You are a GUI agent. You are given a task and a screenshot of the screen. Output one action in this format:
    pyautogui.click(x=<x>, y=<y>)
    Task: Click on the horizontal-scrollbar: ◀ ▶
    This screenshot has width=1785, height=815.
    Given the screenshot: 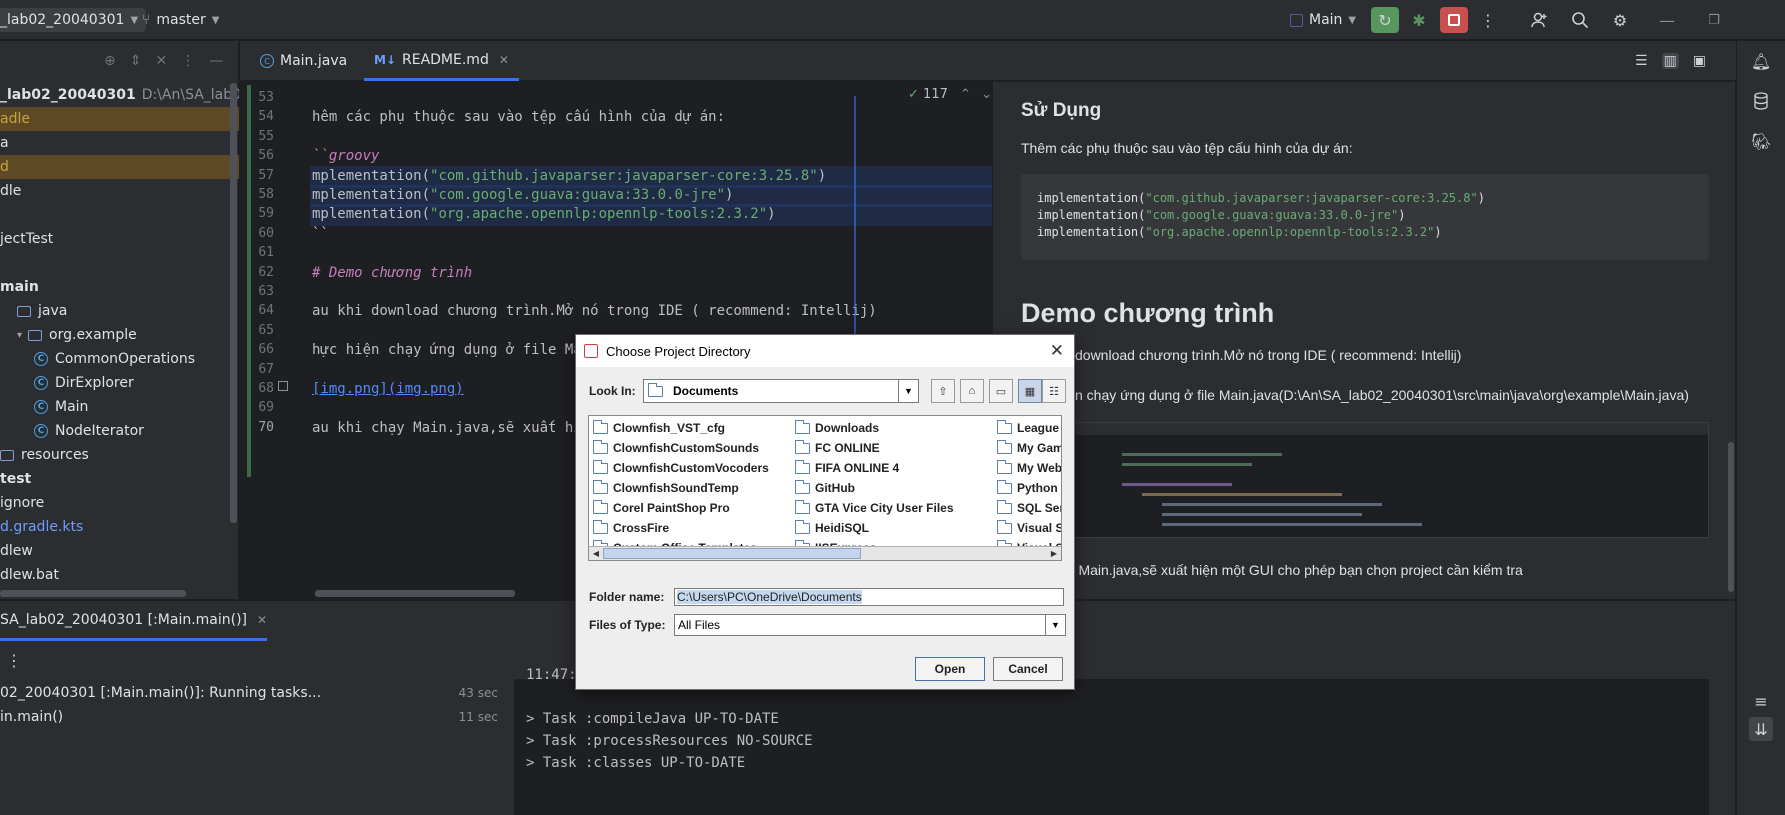 What is the action you would take?
    pyautogui.click(x=825, y=553)
    